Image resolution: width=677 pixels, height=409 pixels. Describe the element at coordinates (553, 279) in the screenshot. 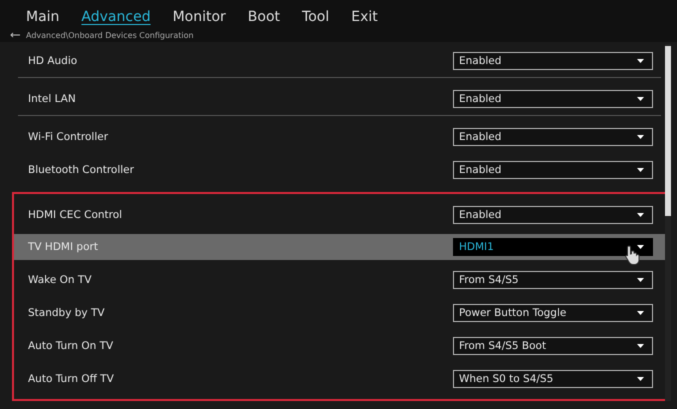

I see `dropdown: From S4/S5` at that location.